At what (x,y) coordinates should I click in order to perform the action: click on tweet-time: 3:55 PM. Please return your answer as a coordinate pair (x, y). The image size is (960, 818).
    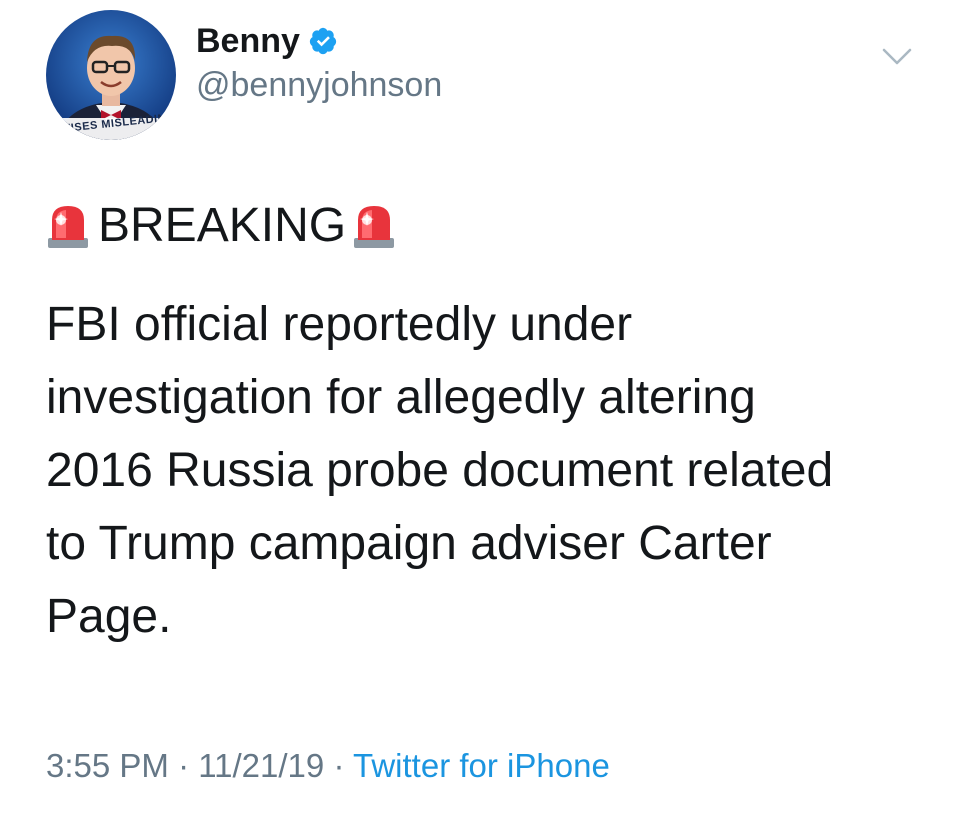
    Looking at the image, I should click on (107, 765).